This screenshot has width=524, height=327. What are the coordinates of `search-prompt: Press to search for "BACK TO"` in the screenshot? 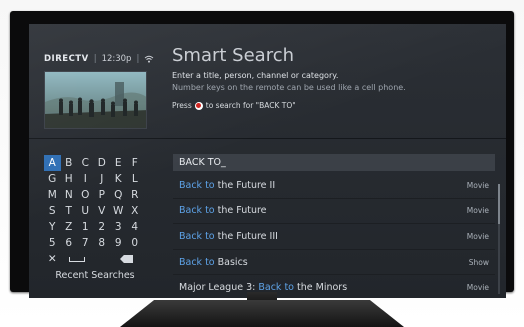 It's located at (234, 105).